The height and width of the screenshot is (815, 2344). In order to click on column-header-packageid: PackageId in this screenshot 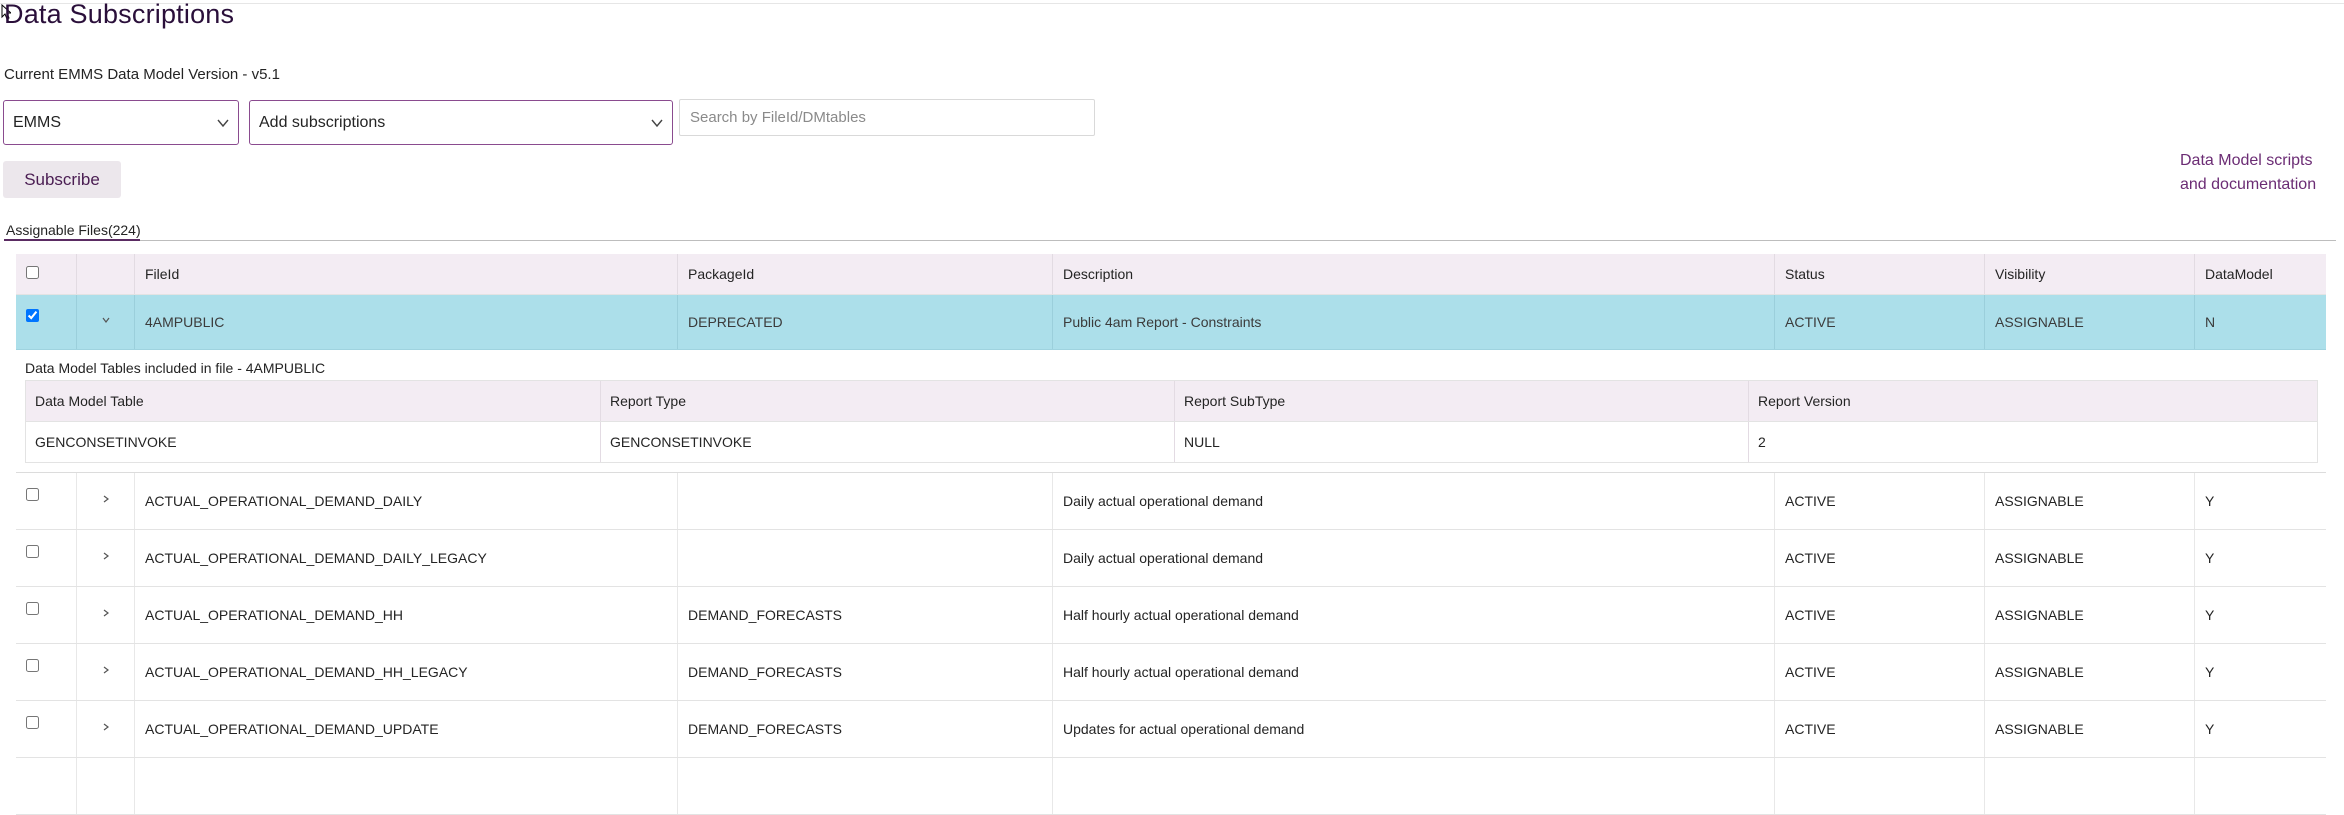, I will do `click(864, 274)`.